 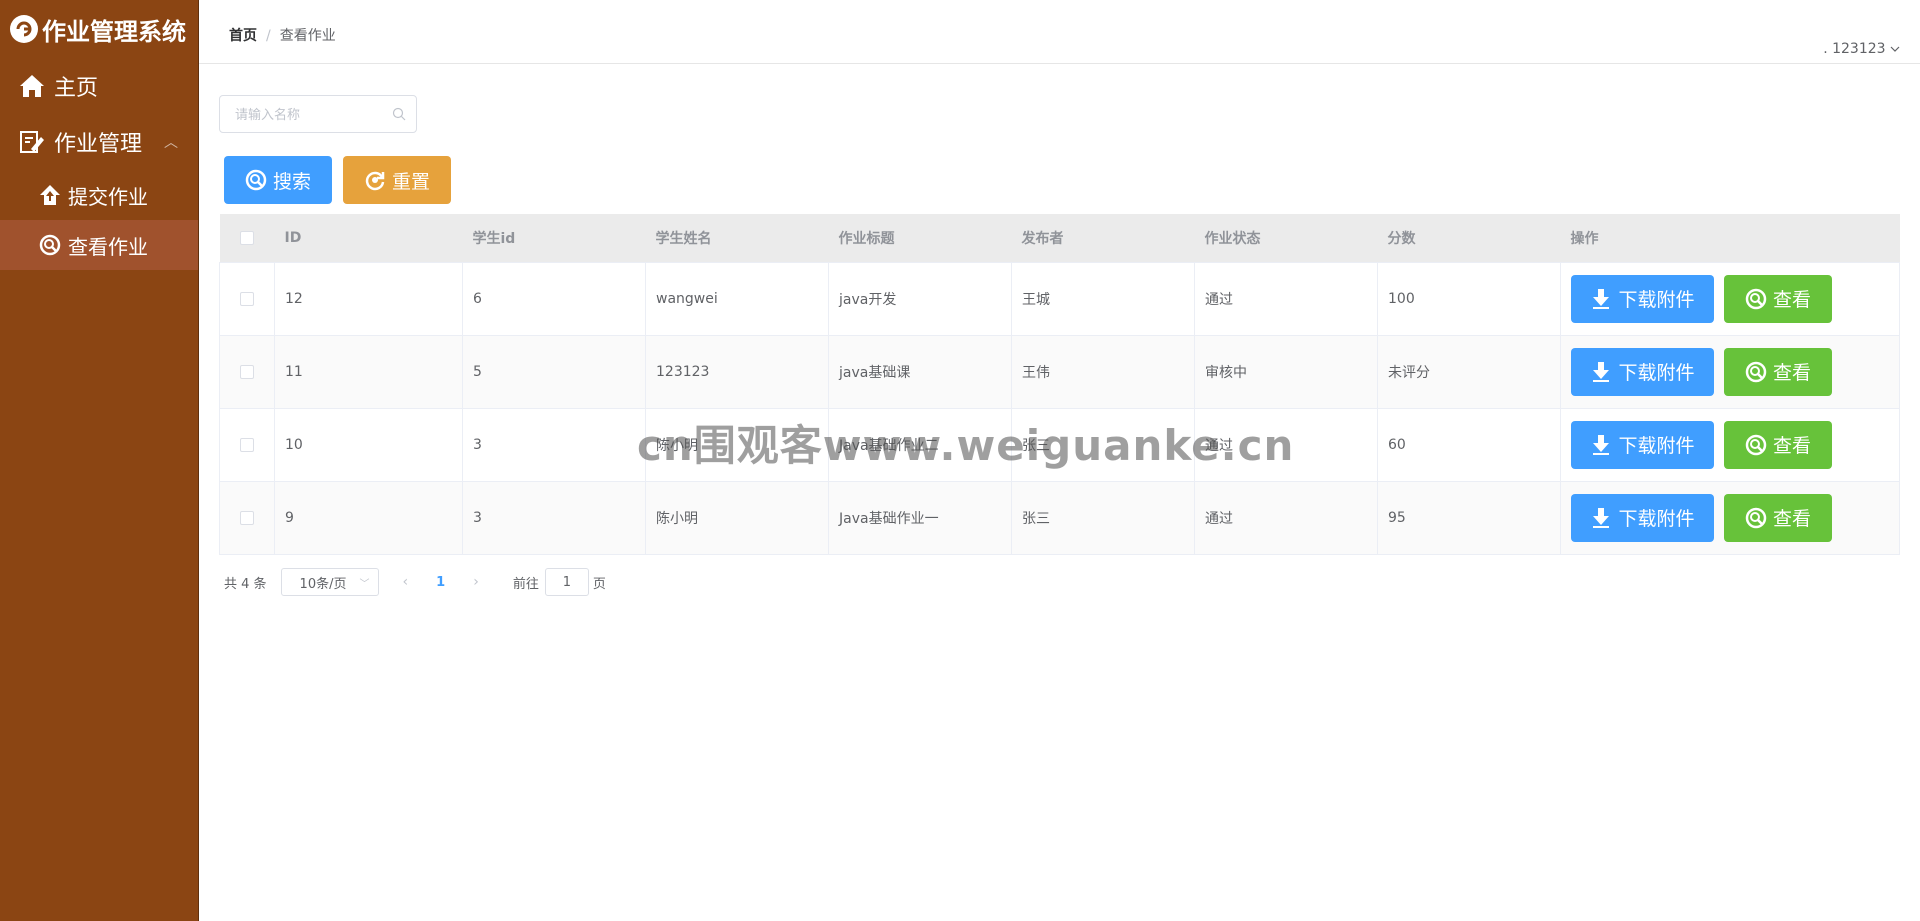 What do you see at coordinates (1861, 49) in the screenshot?
I see `user-menu: . 123123` at bounding box center [1861, 49].